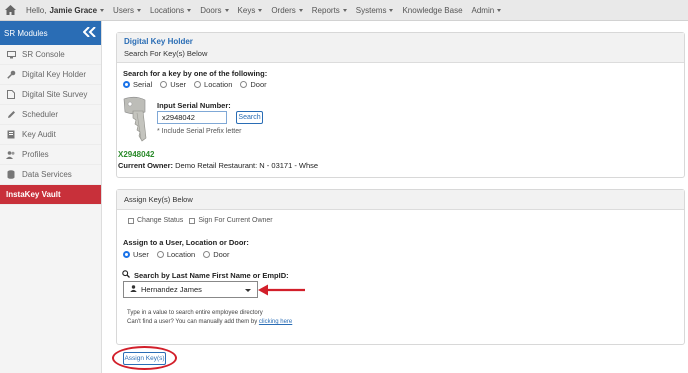 Image resolution: width=688 pixels, height=373 pixels. What do you see at coordinates (89, 32) in the screenshot?
I see `collapse-sidebar-icon` at bounding box center [89, 32].